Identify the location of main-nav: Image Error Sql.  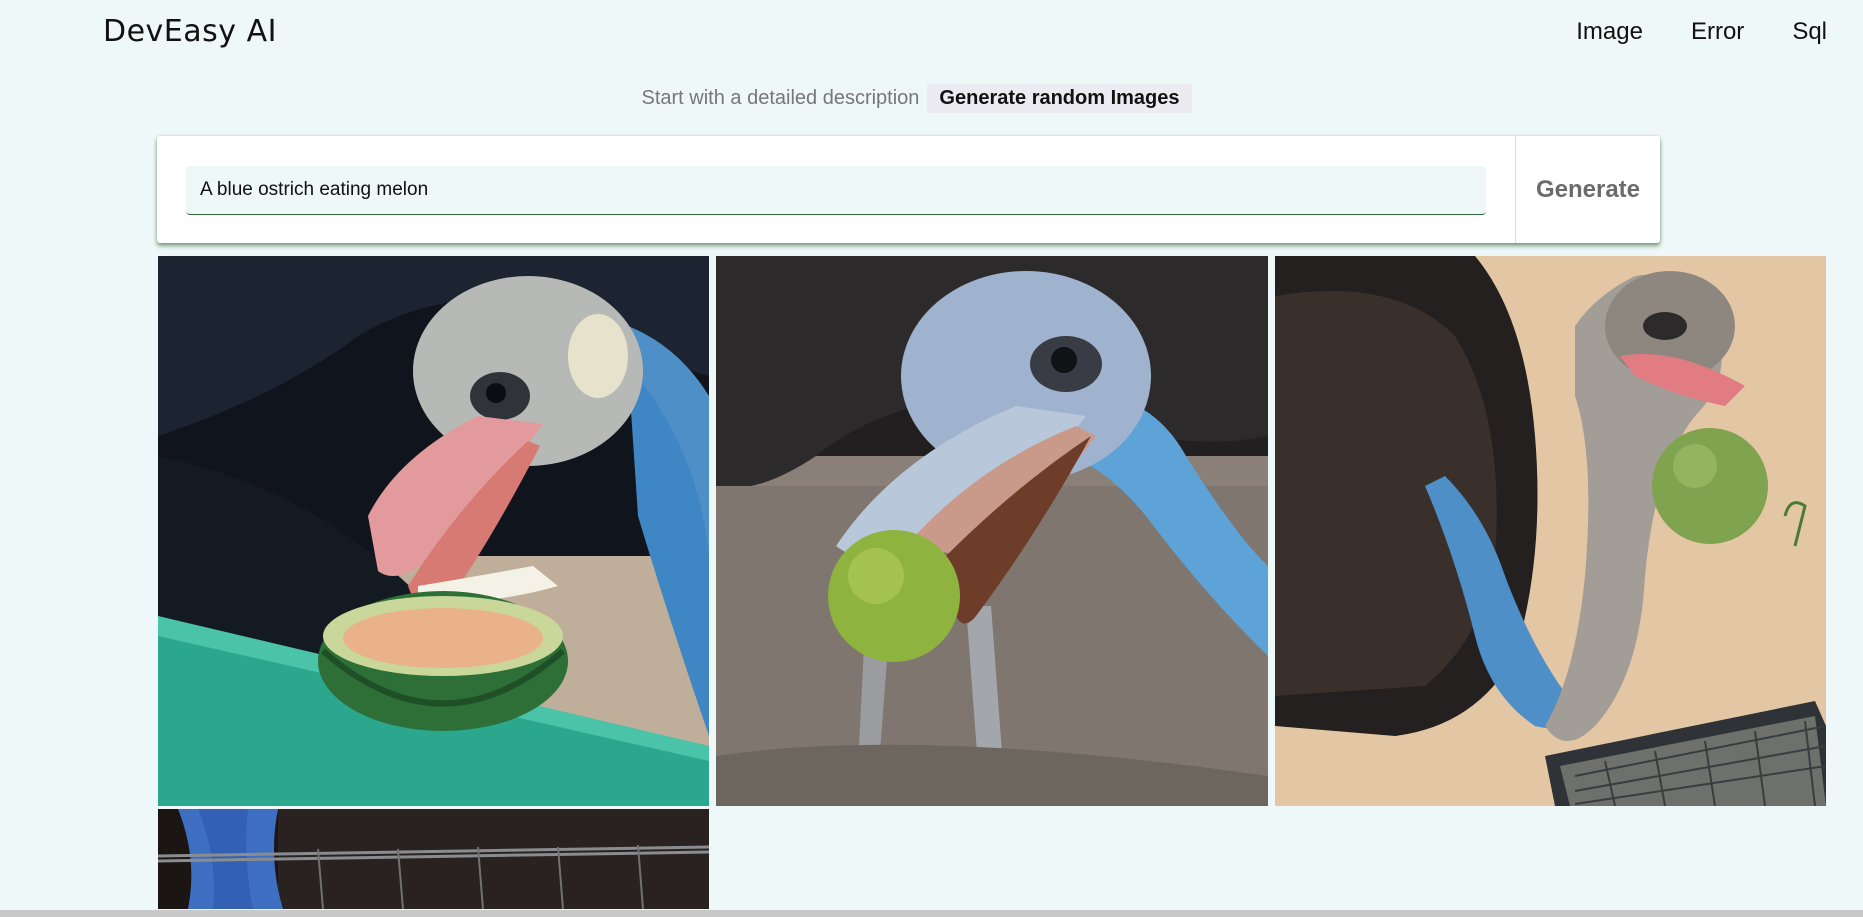
(1701, 32).